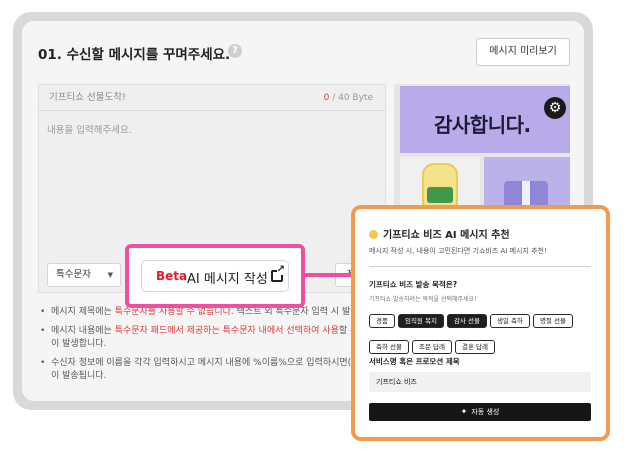  I want to click on notice-item-continued: 이 발생합니다., so click(79, 344).